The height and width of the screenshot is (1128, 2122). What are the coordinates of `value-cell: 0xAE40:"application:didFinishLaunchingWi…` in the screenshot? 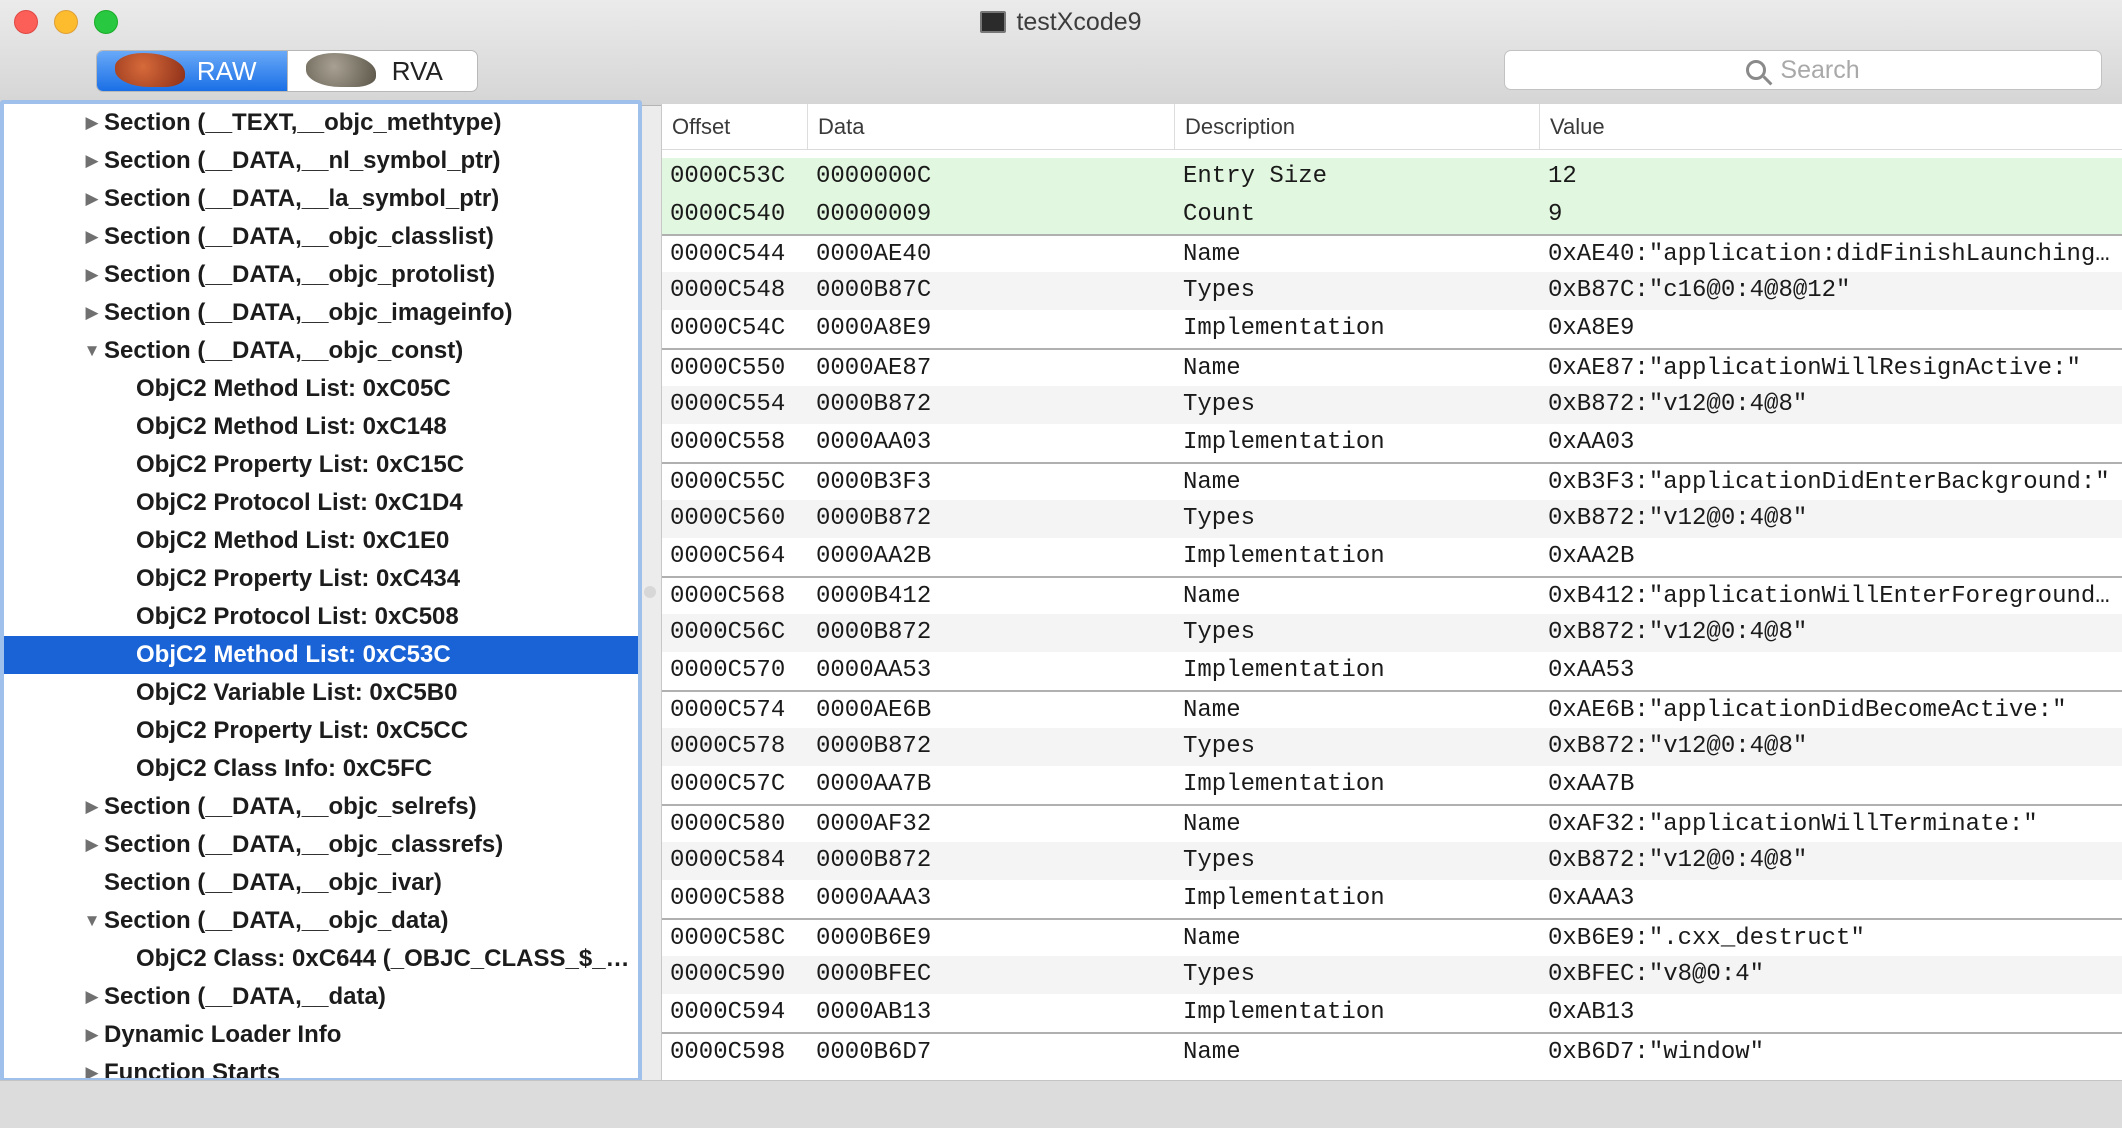 It's located at (1835, 254).